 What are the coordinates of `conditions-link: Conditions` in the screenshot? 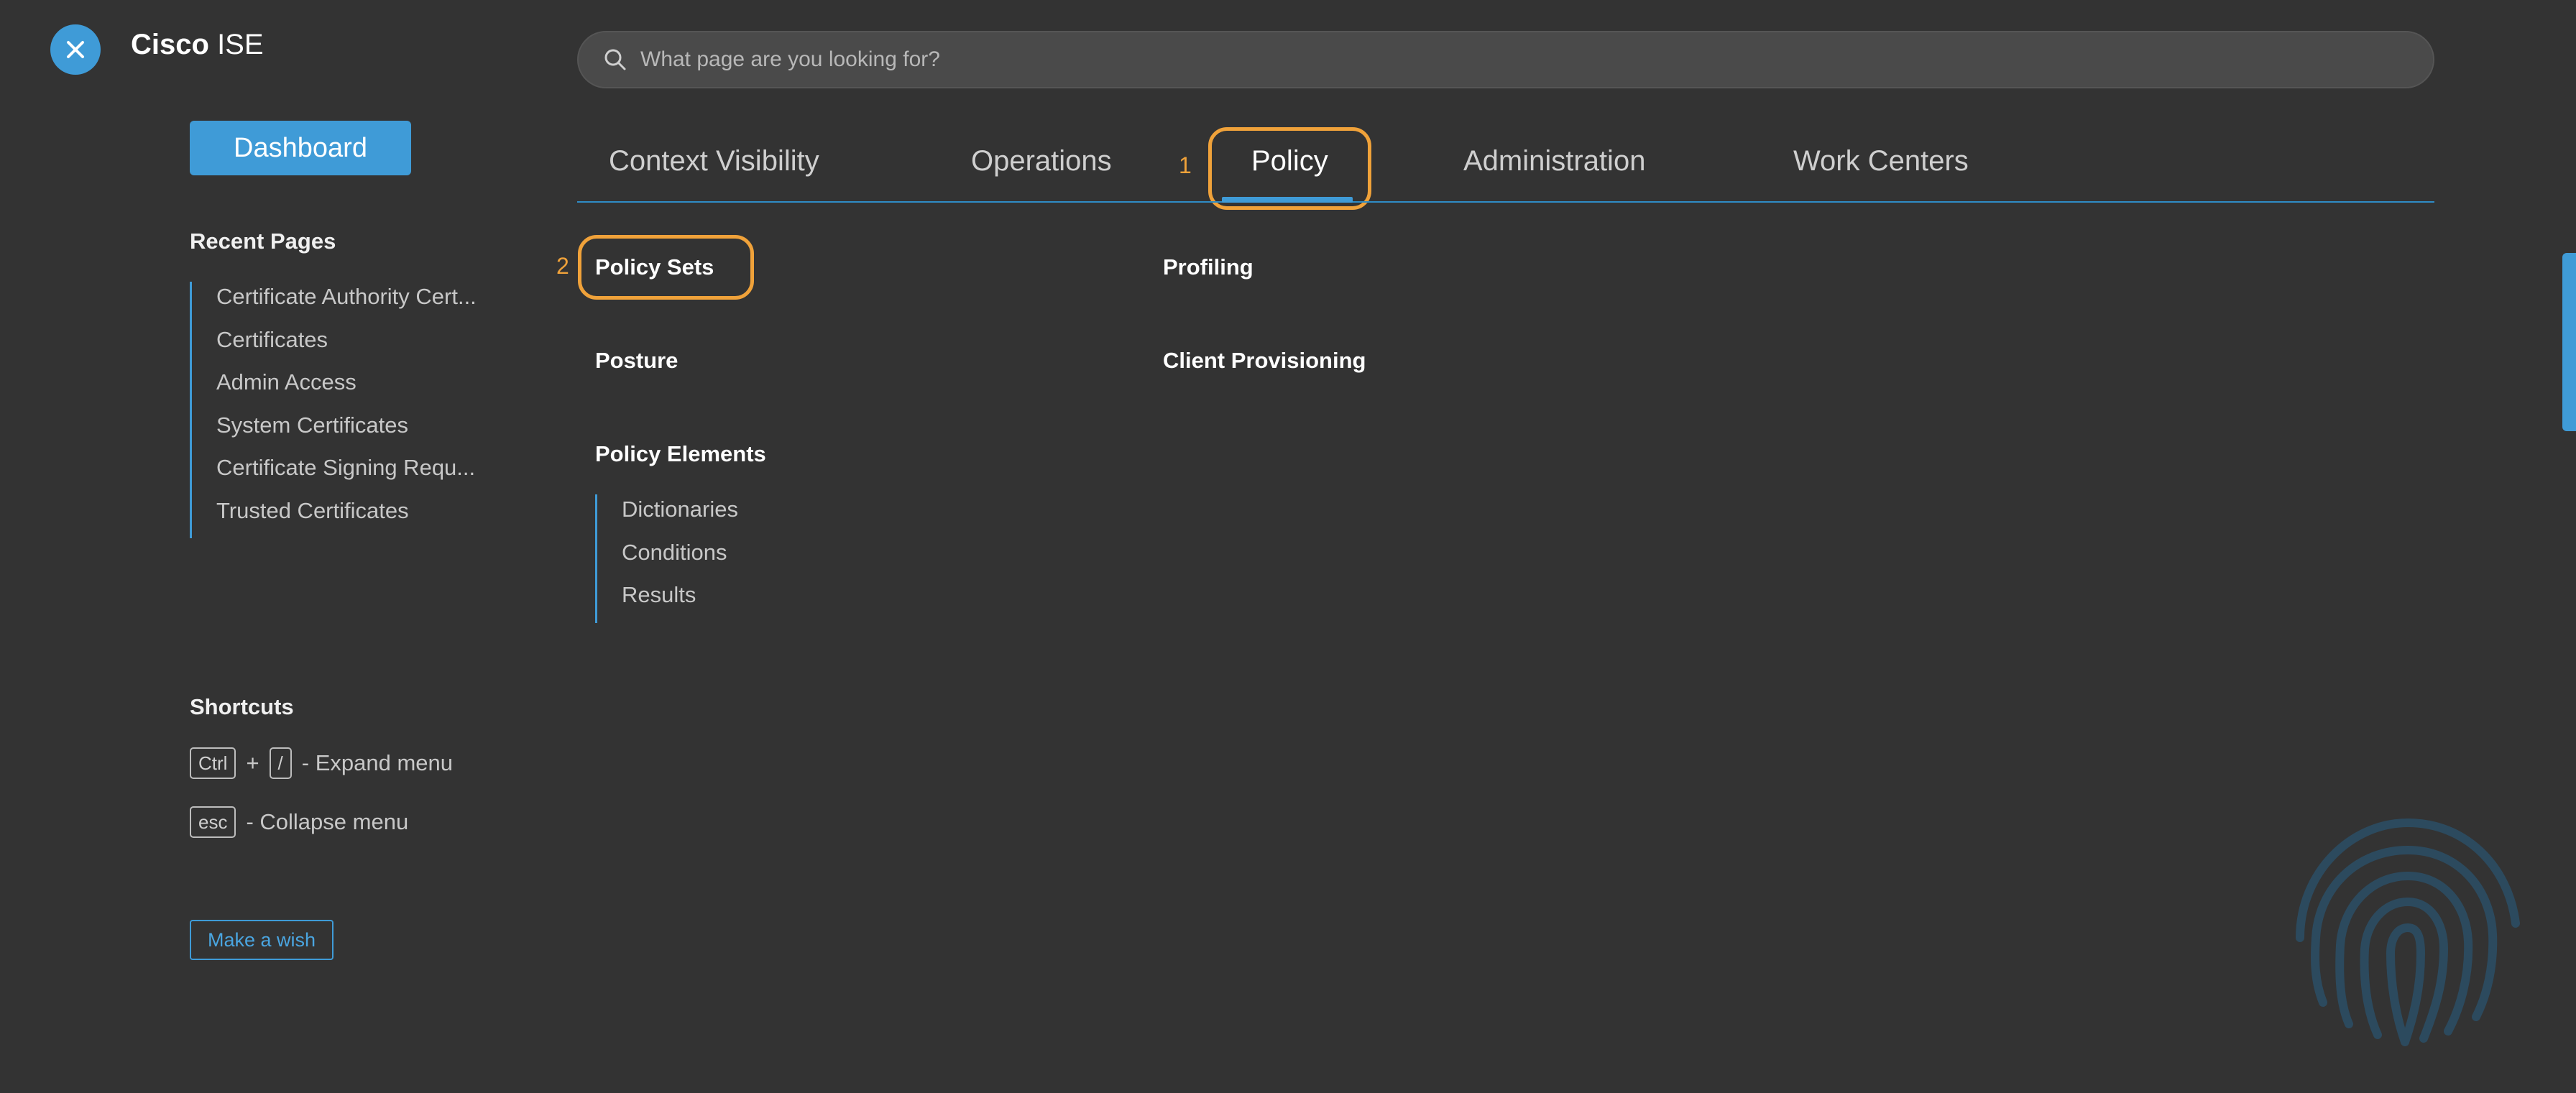 It's located at (680, 559).